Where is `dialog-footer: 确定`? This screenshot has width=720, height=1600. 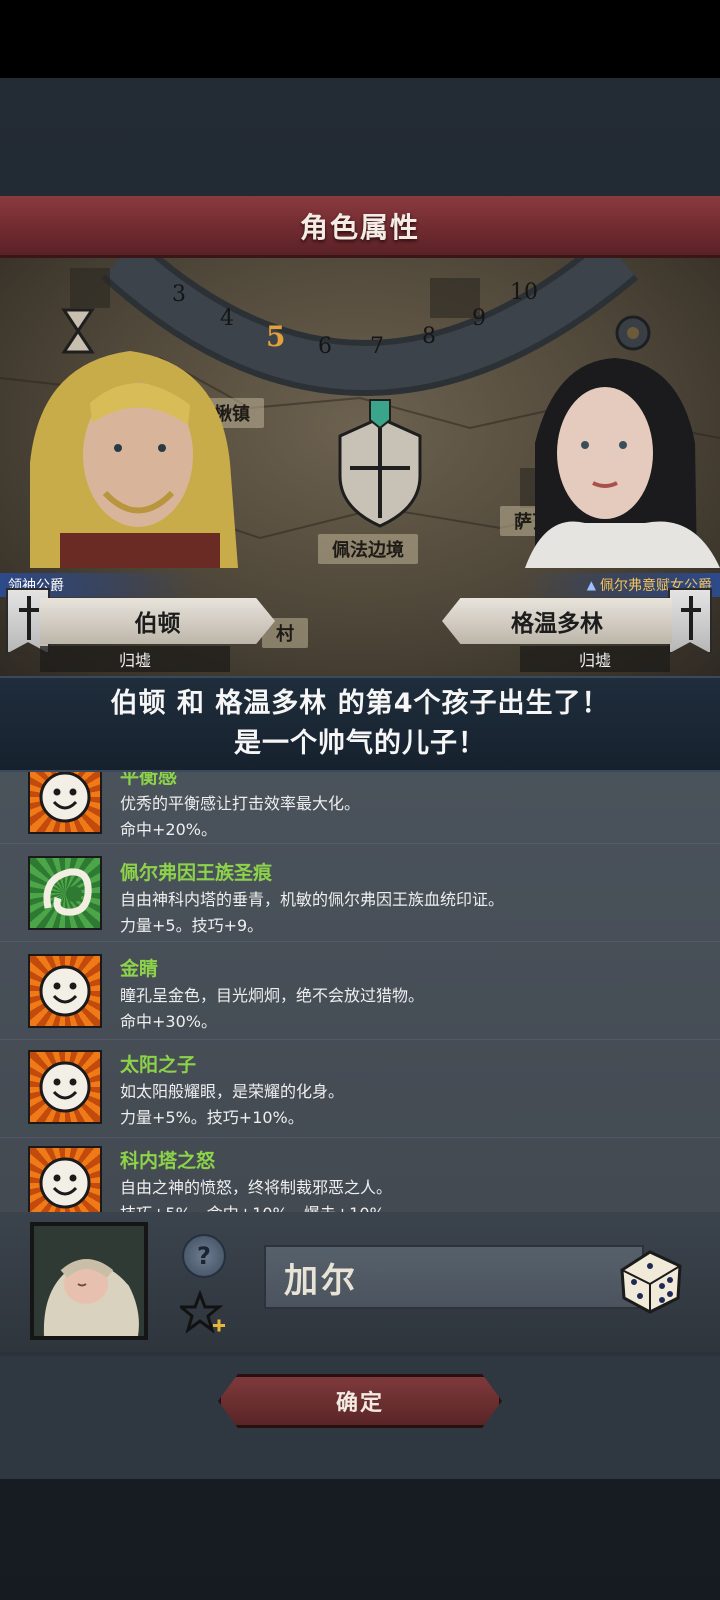 dialog-footer: 确定 is located at coordinates (360, 1417).